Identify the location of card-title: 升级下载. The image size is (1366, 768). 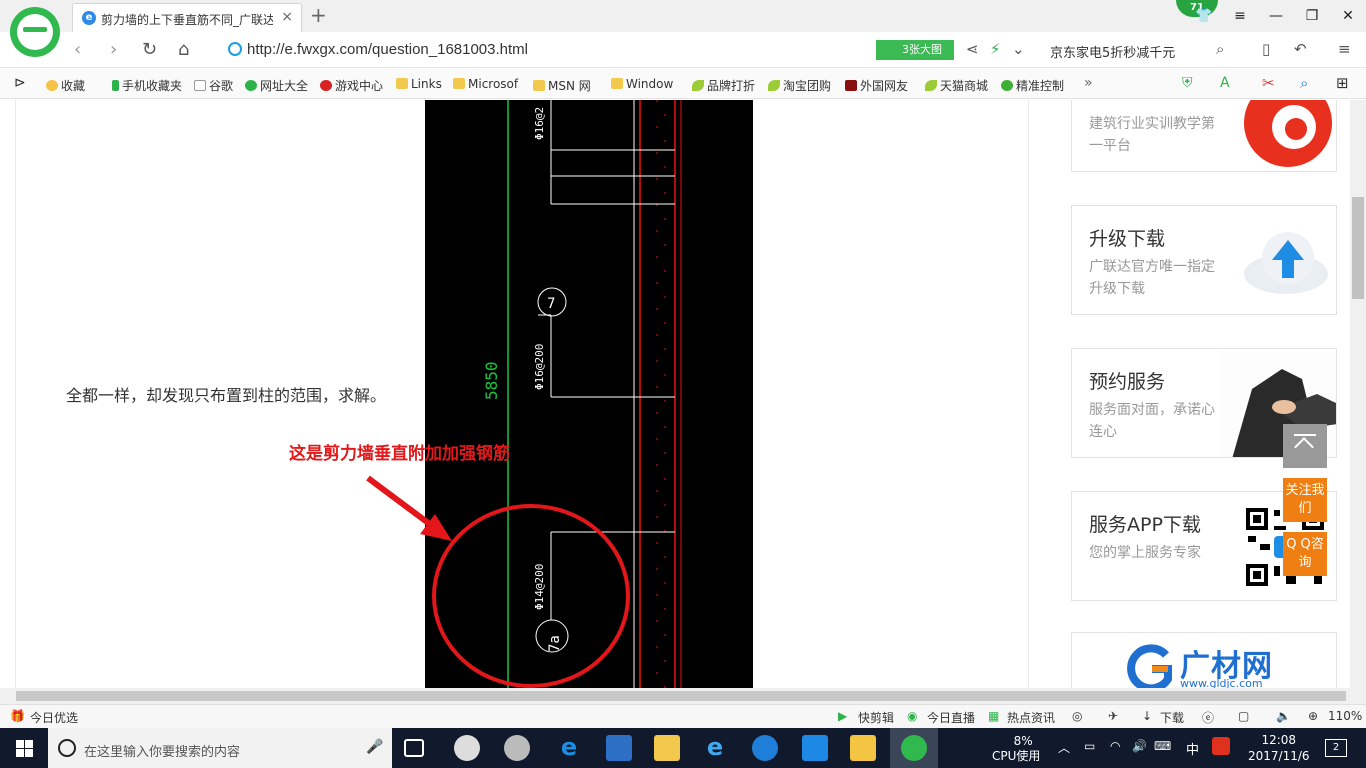
(1127, 239).